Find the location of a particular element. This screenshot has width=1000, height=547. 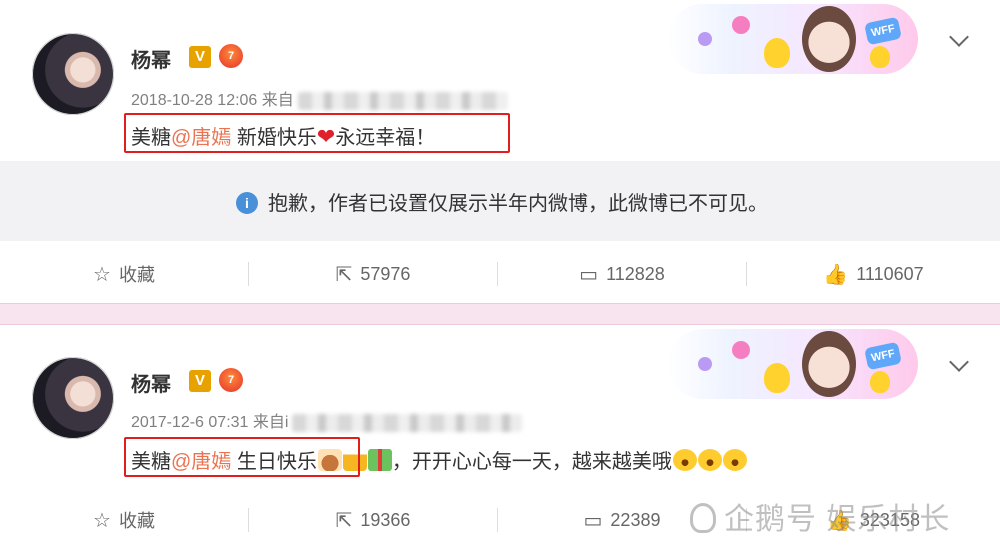

comment-button: ▭ 112828 is located at coordinates (622, 274).